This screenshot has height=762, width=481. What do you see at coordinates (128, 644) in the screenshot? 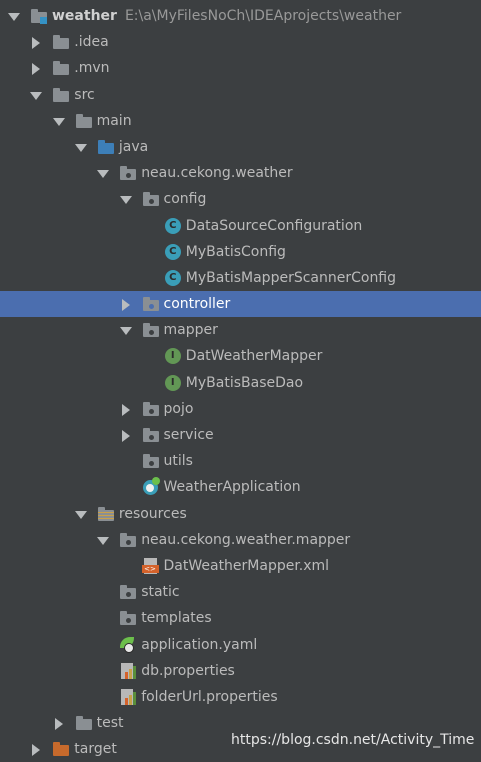
I see `yaml-file-icon` at bounding box center [128, 644].